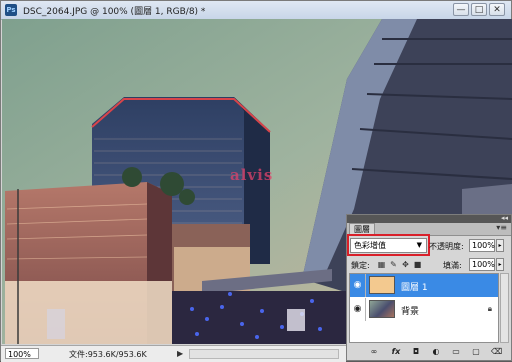 The image size is (512, 362). I want to click on close-button: ✕, so click(497, 9).